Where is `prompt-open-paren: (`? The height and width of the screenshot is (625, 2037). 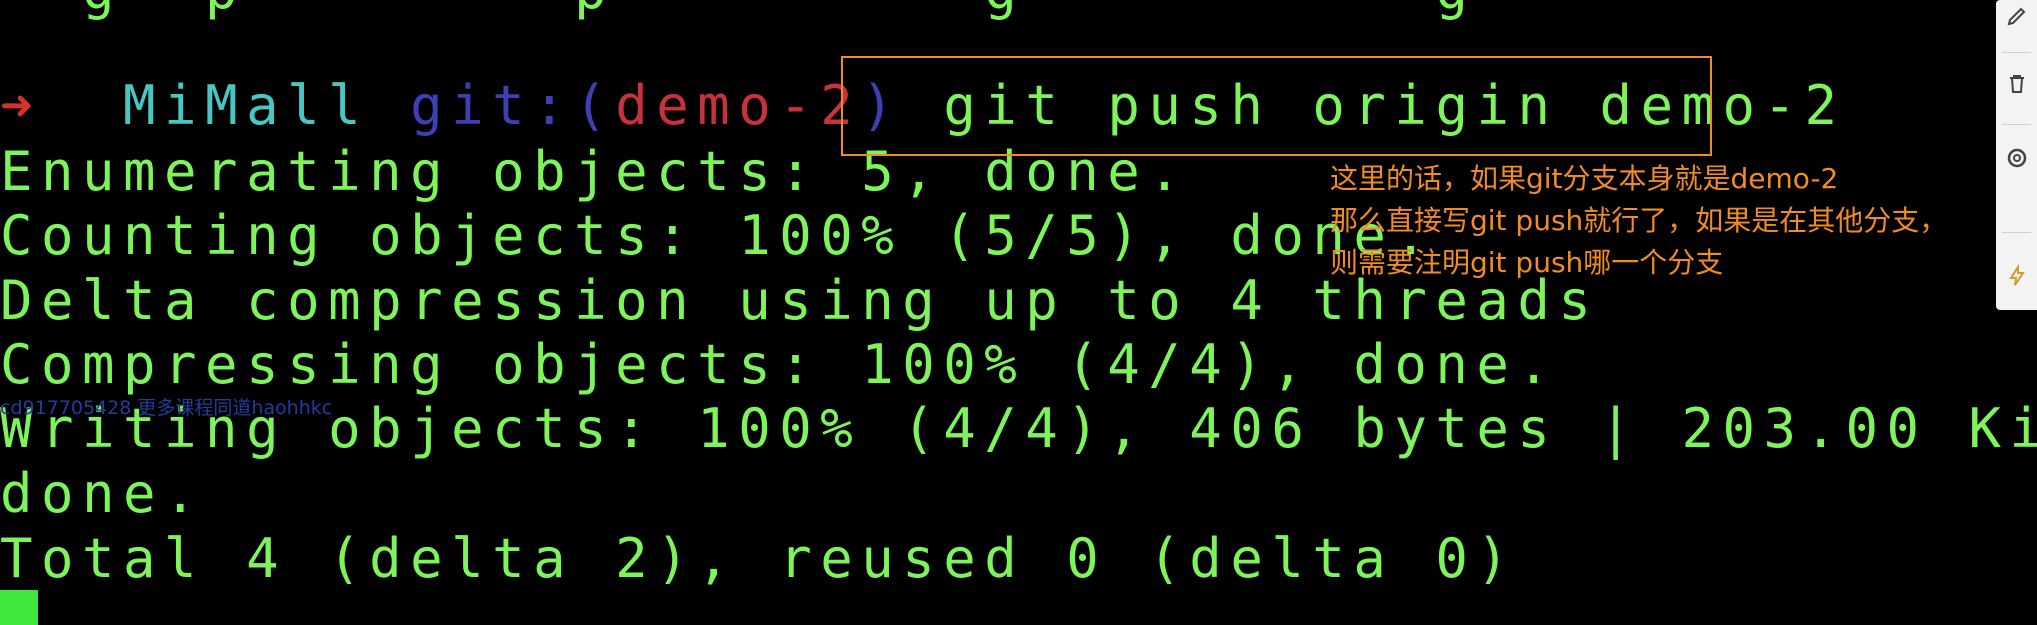 prompt-open-paren: ( is located at coordinates (595, 105).